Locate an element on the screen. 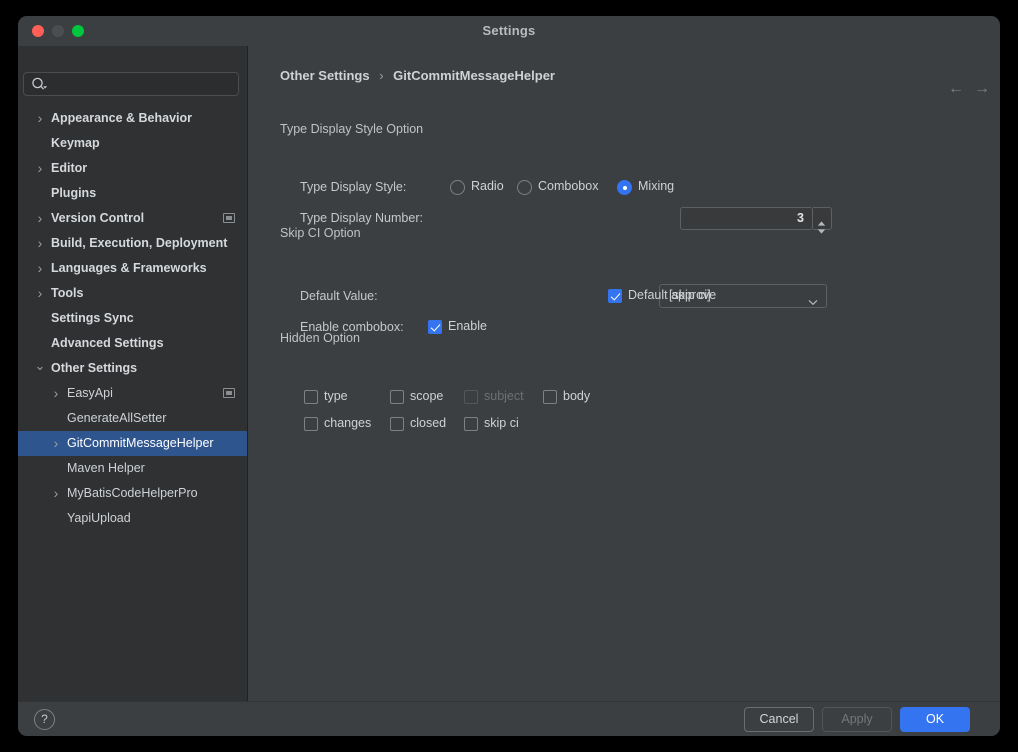 The height and width of the screenshot is (752, 1018). sidebar-item-advanced-settings: Advanced Settings is located at coordinates (132, 343).